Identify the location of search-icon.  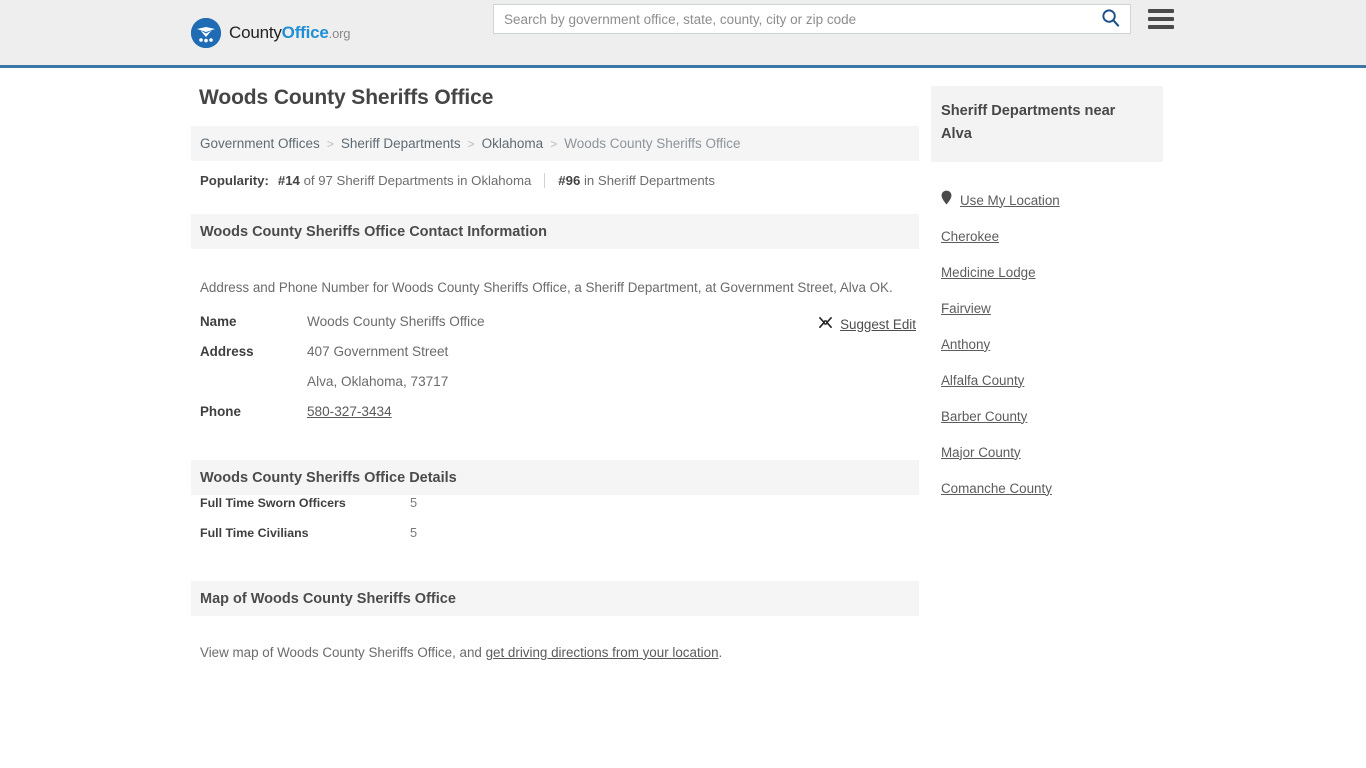
(1110, 19).